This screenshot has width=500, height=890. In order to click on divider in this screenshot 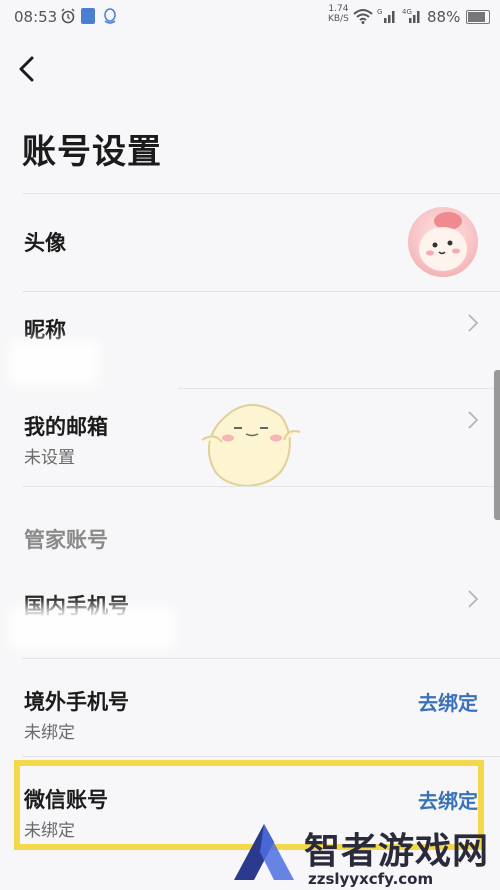, I will do `click(261, 486)`.